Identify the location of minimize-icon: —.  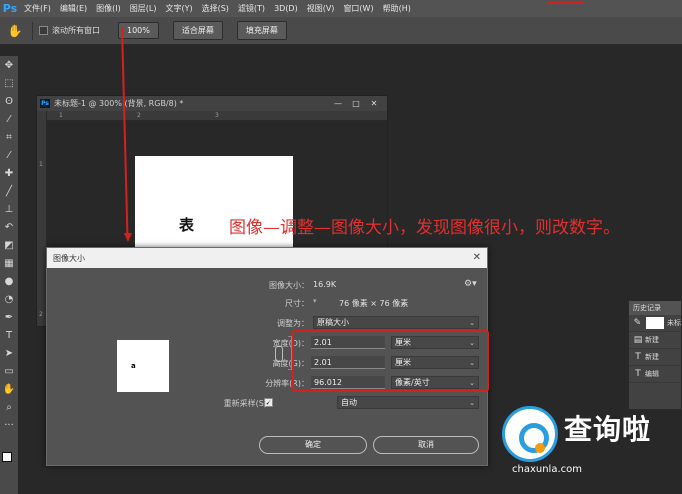
(338, 103).